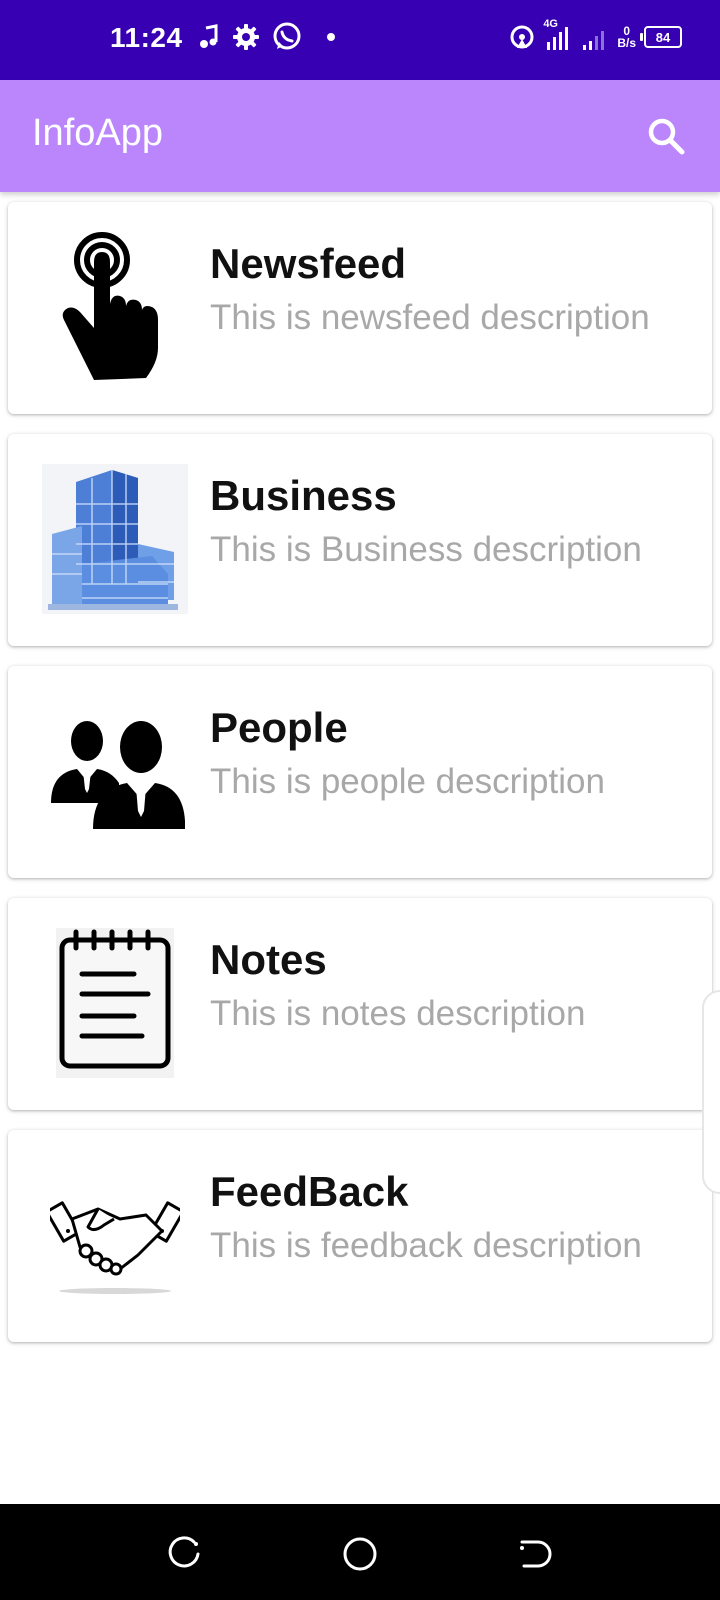 The width and height of the screenshot is (720, 1600). What do you see at coordinates (522, 37) in the screenshot?
I see `hotspot-icon` at bounding box center [522, 37].